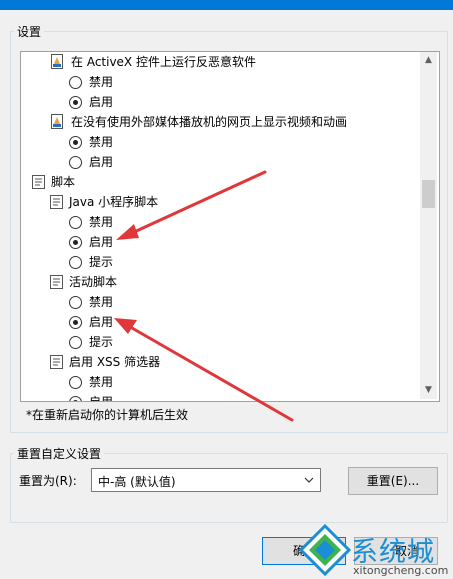 The image size is (453, 579). What do you see at coordinates (137, 482) in the screenshot?
I see `reset-level-value: 中-高 (默认值)` at bounding box center [137, 482].